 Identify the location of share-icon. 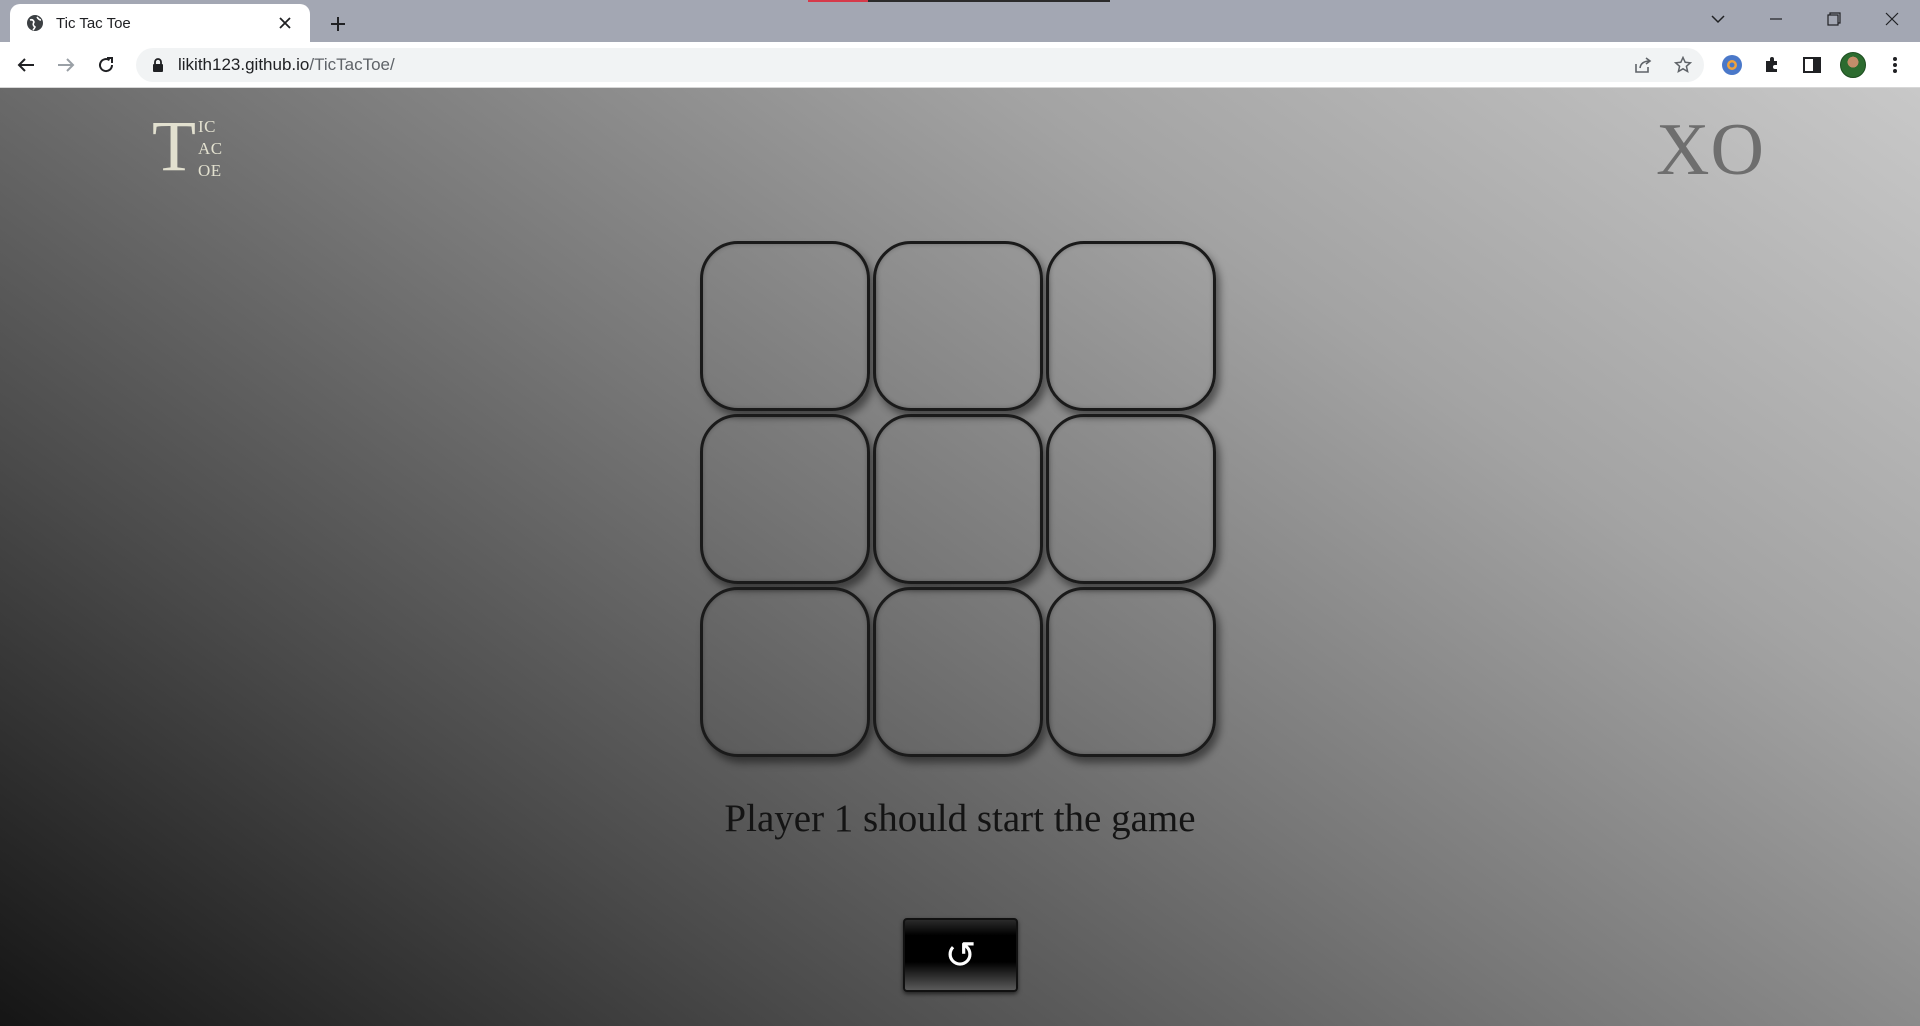
(1643, 65).